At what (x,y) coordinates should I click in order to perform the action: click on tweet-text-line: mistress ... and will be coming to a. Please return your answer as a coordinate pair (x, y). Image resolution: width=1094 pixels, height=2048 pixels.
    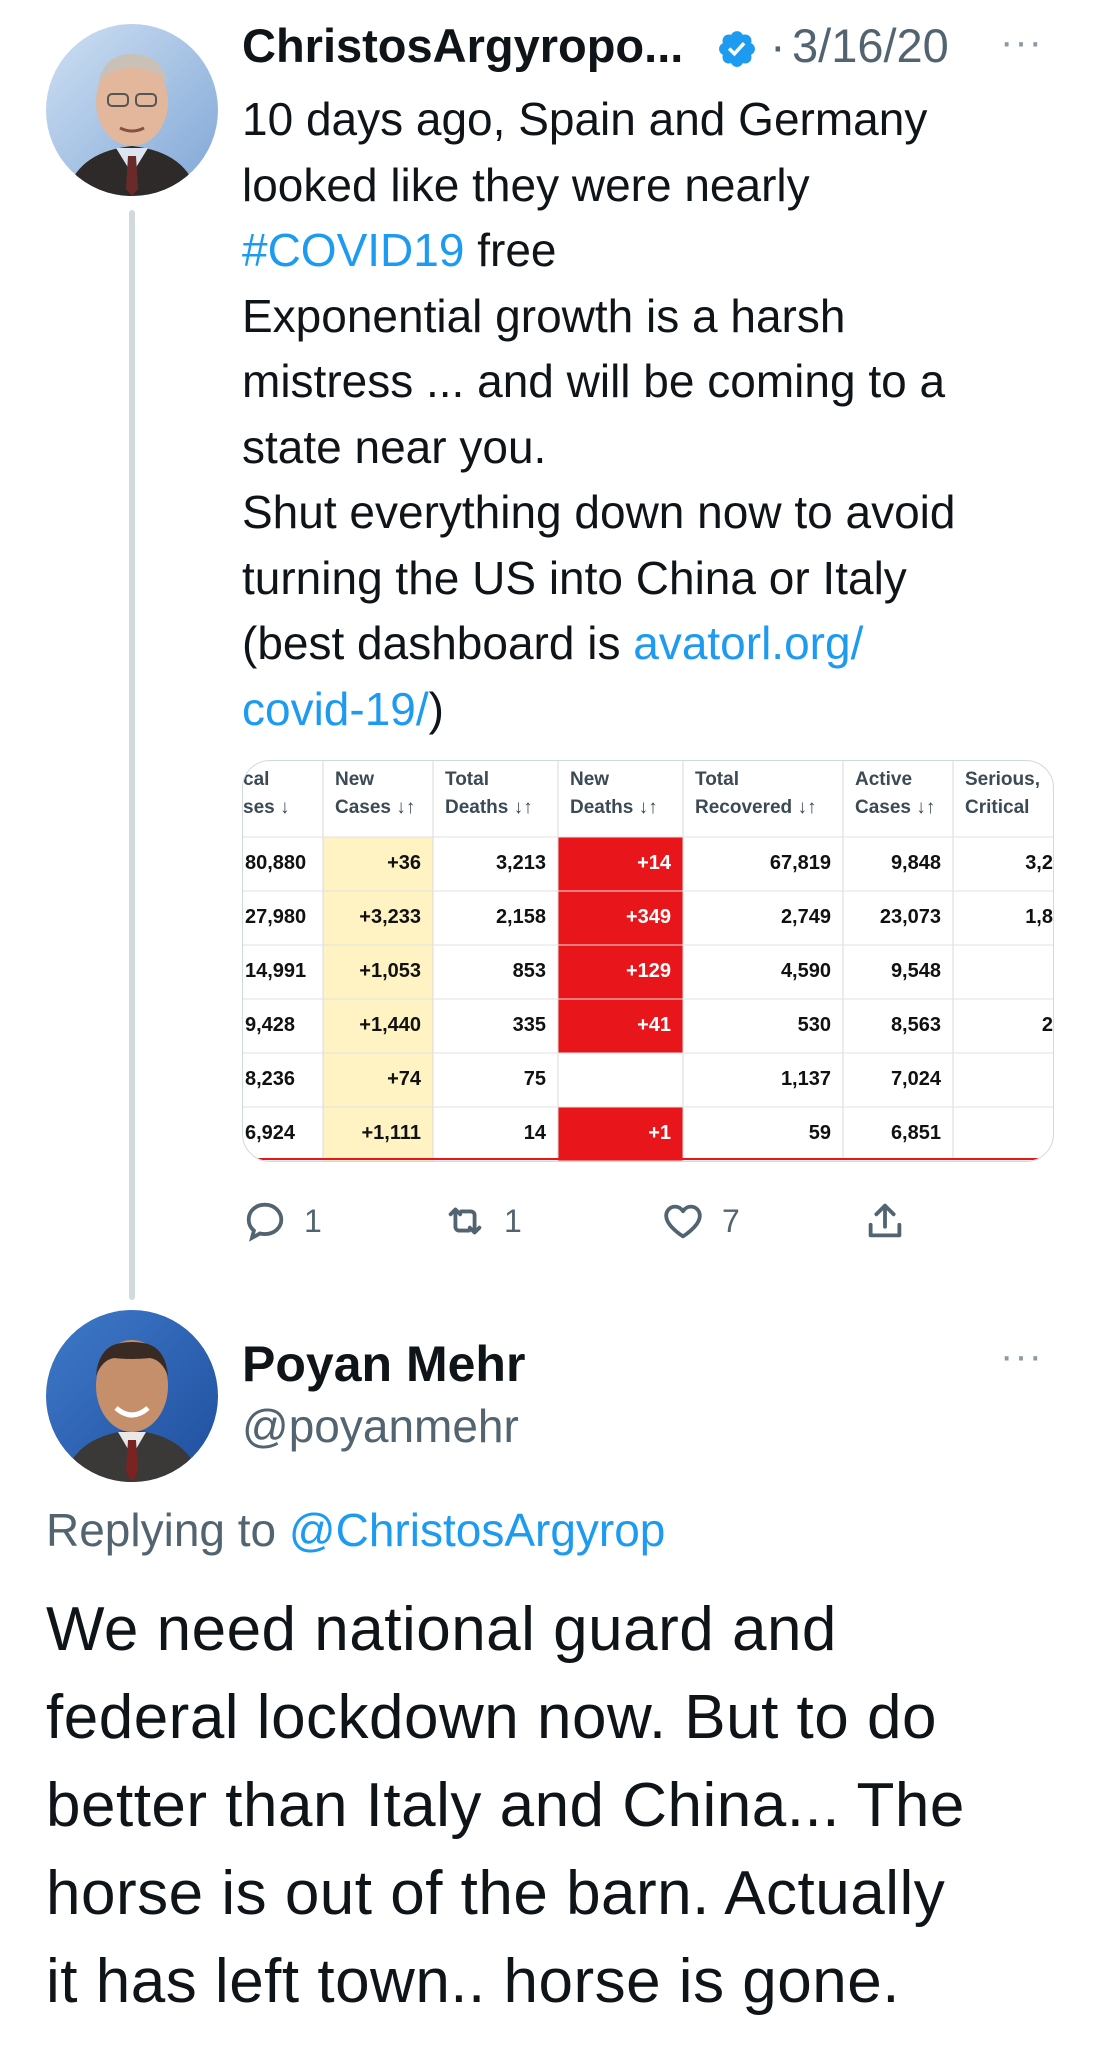
    Looking at the image, I should click on (657, 382).